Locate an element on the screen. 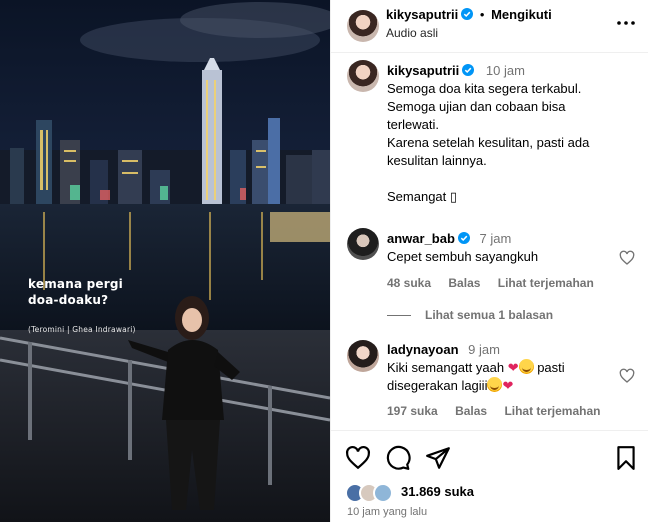 This screenshot has height=522, width=648. following-button: Mengikuti is located at coordinates (521, 14).